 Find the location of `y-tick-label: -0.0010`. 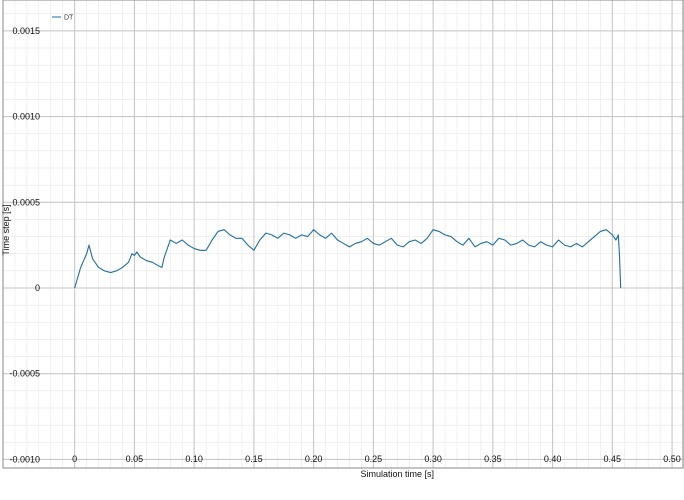

y-tick-label: -0.0010 is located at coordinates (24, 459).